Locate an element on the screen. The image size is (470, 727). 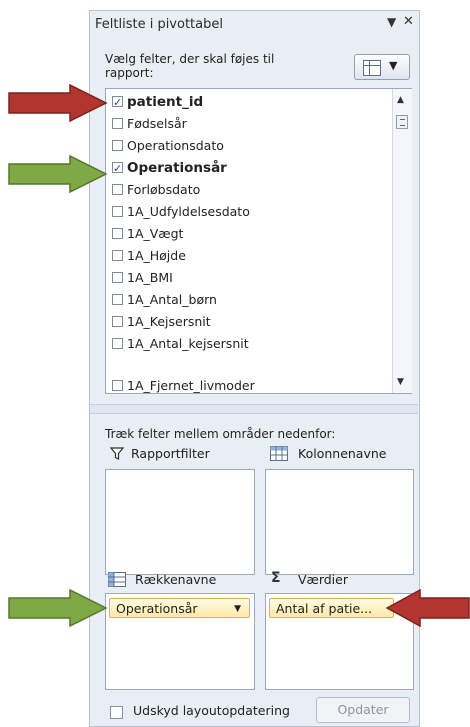
update-button: Opdater is located at coordinates (363, 710).